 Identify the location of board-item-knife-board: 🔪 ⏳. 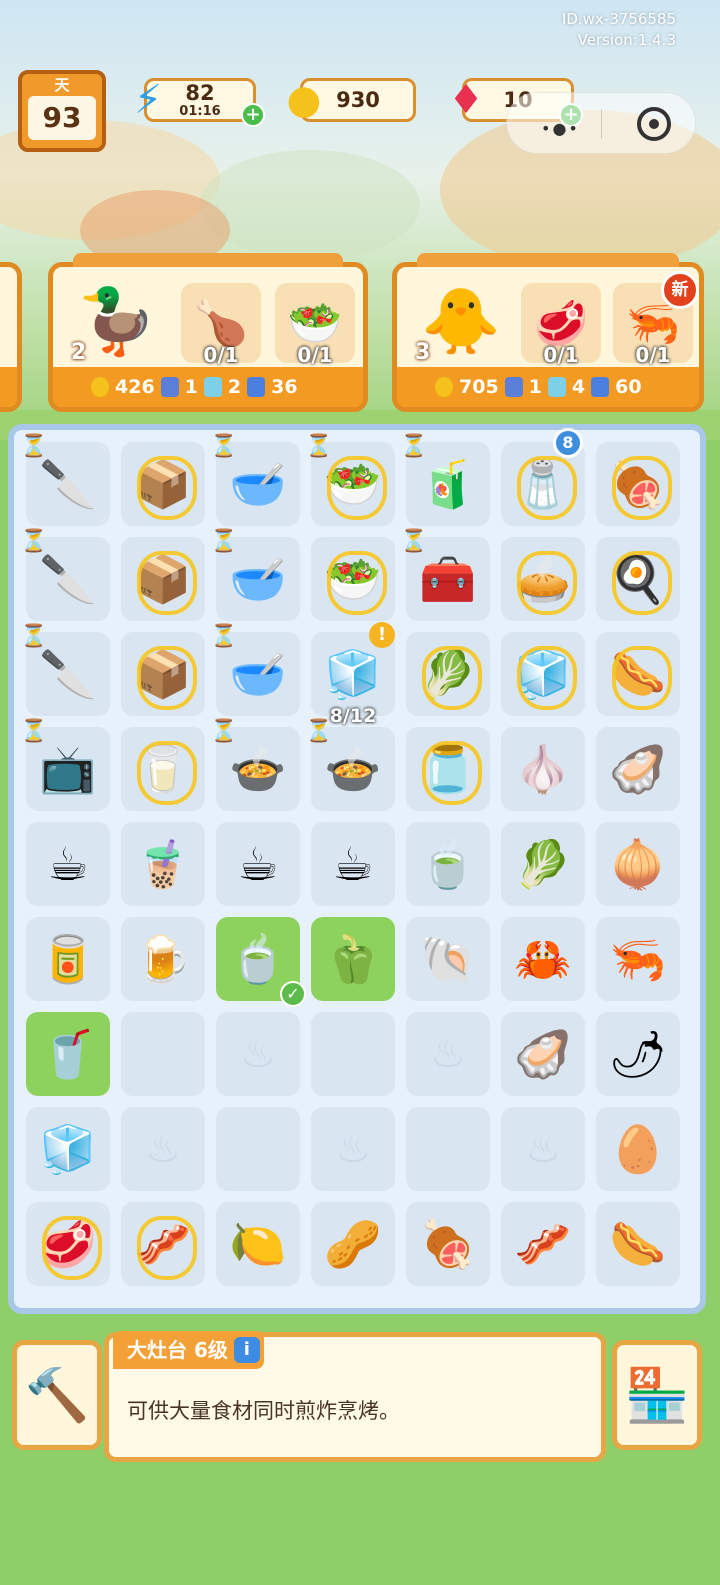
(65, 670).